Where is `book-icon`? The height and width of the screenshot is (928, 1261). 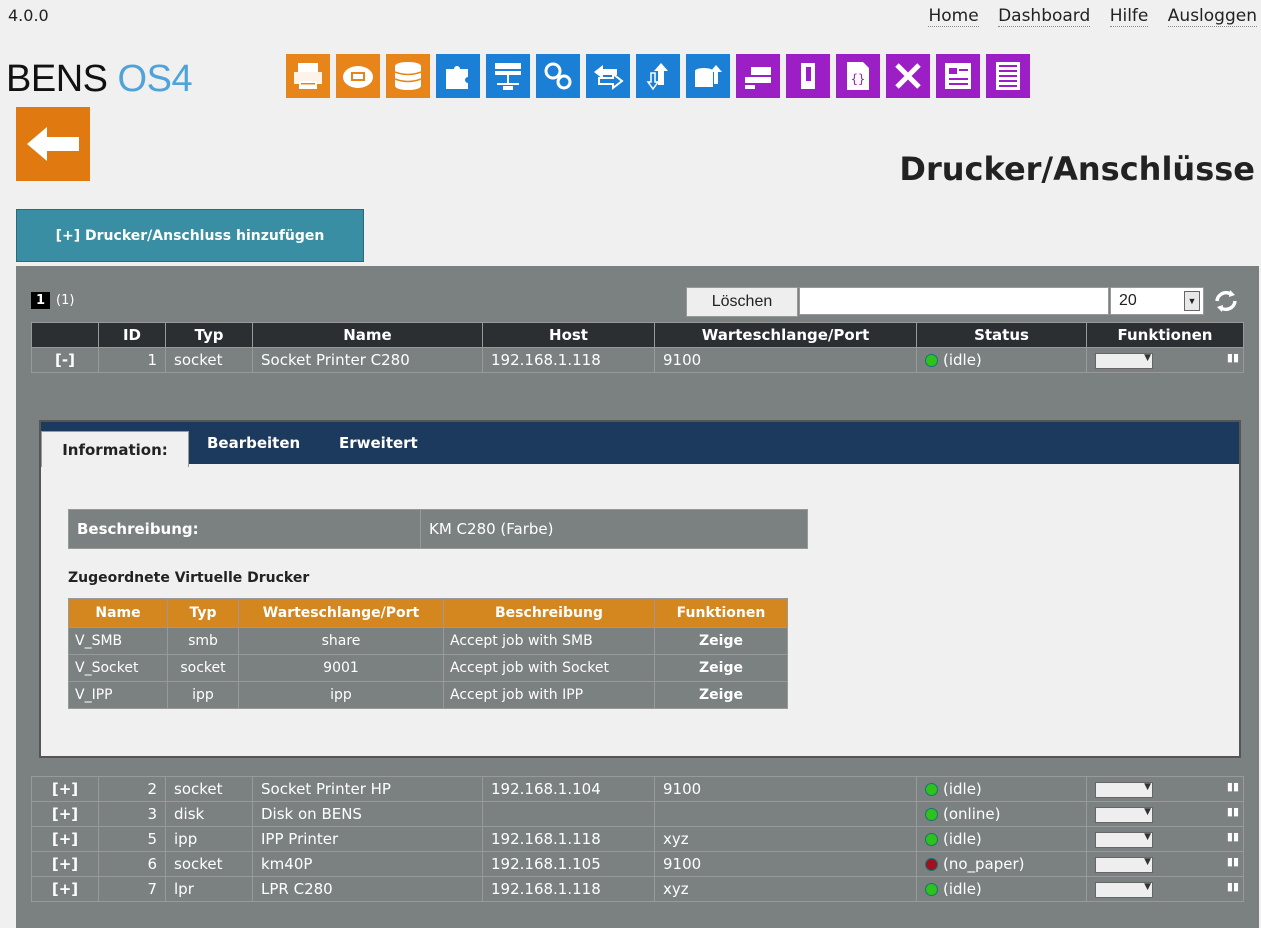
book-icon is located at coordinates (808, 76).